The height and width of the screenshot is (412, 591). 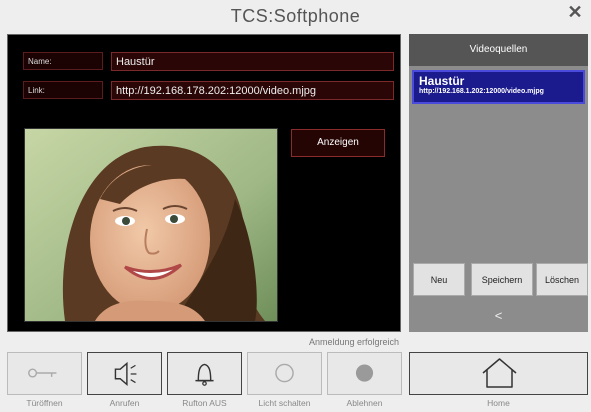 I want to click on link-row: Link:, so click(x=206, y=91).